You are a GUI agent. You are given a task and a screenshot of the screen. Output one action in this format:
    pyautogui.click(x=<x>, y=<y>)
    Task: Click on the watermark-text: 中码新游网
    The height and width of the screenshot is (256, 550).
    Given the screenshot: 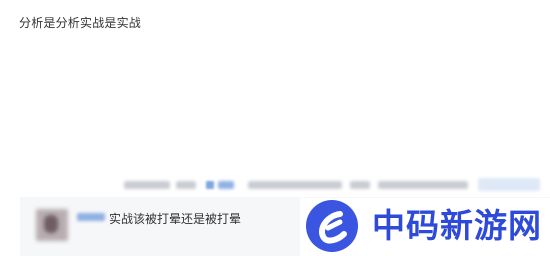 What is the action you would take?
    pyautogui.click(x=457, y=225)
    